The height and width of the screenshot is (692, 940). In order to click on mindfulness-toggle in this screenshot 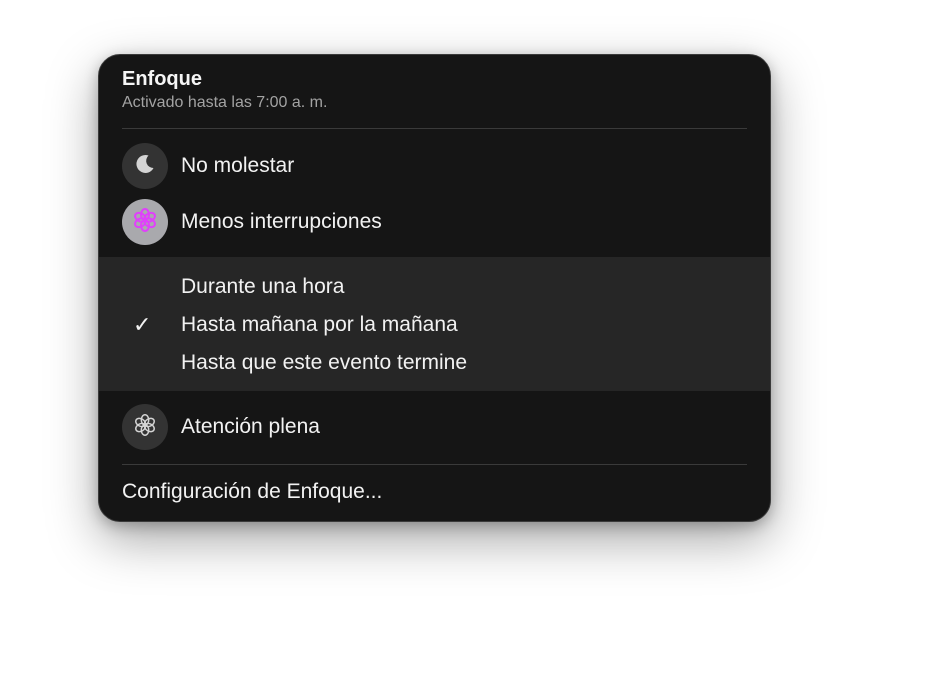, I will do `click(145, 427)`.